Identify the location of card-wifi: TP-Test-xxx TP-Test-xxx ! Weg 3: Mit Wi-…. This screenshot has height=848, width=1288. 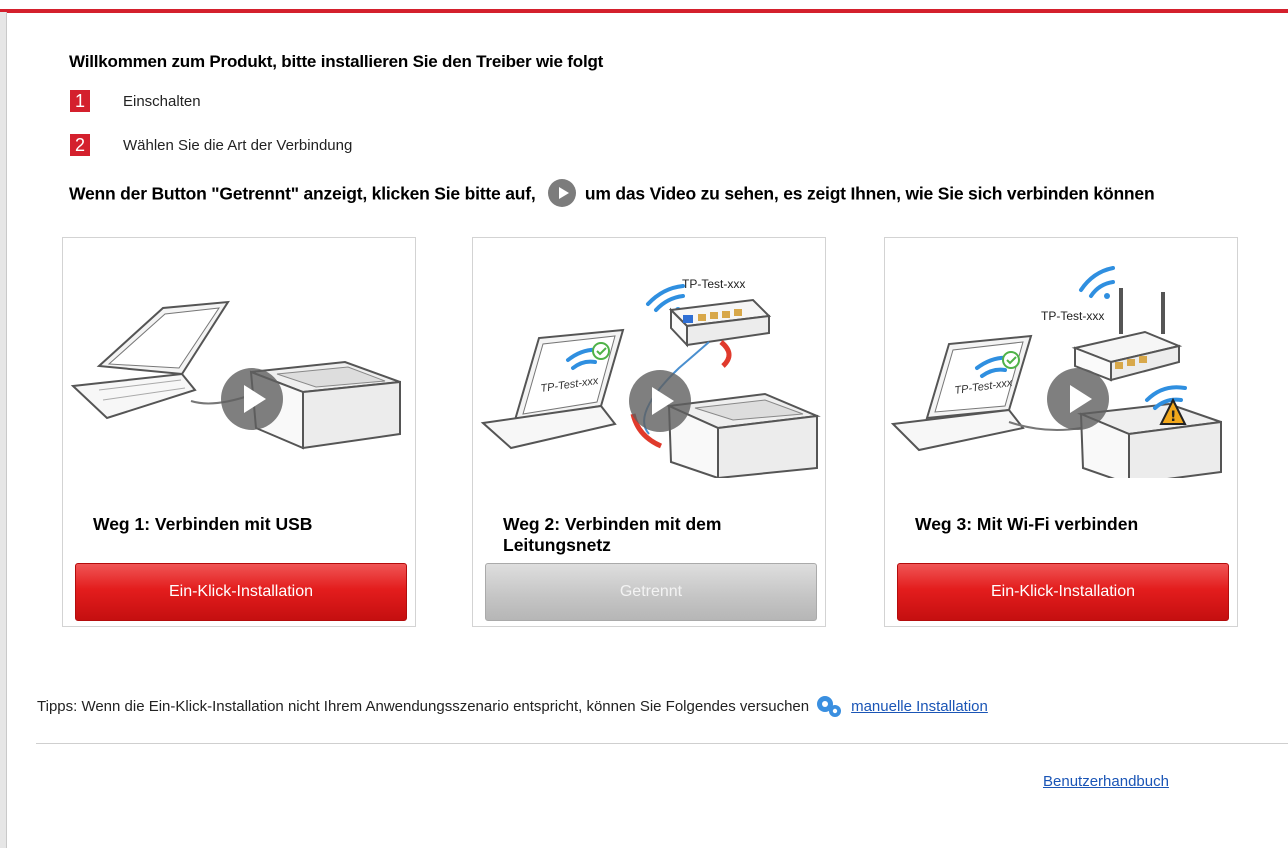
(1061, 432).